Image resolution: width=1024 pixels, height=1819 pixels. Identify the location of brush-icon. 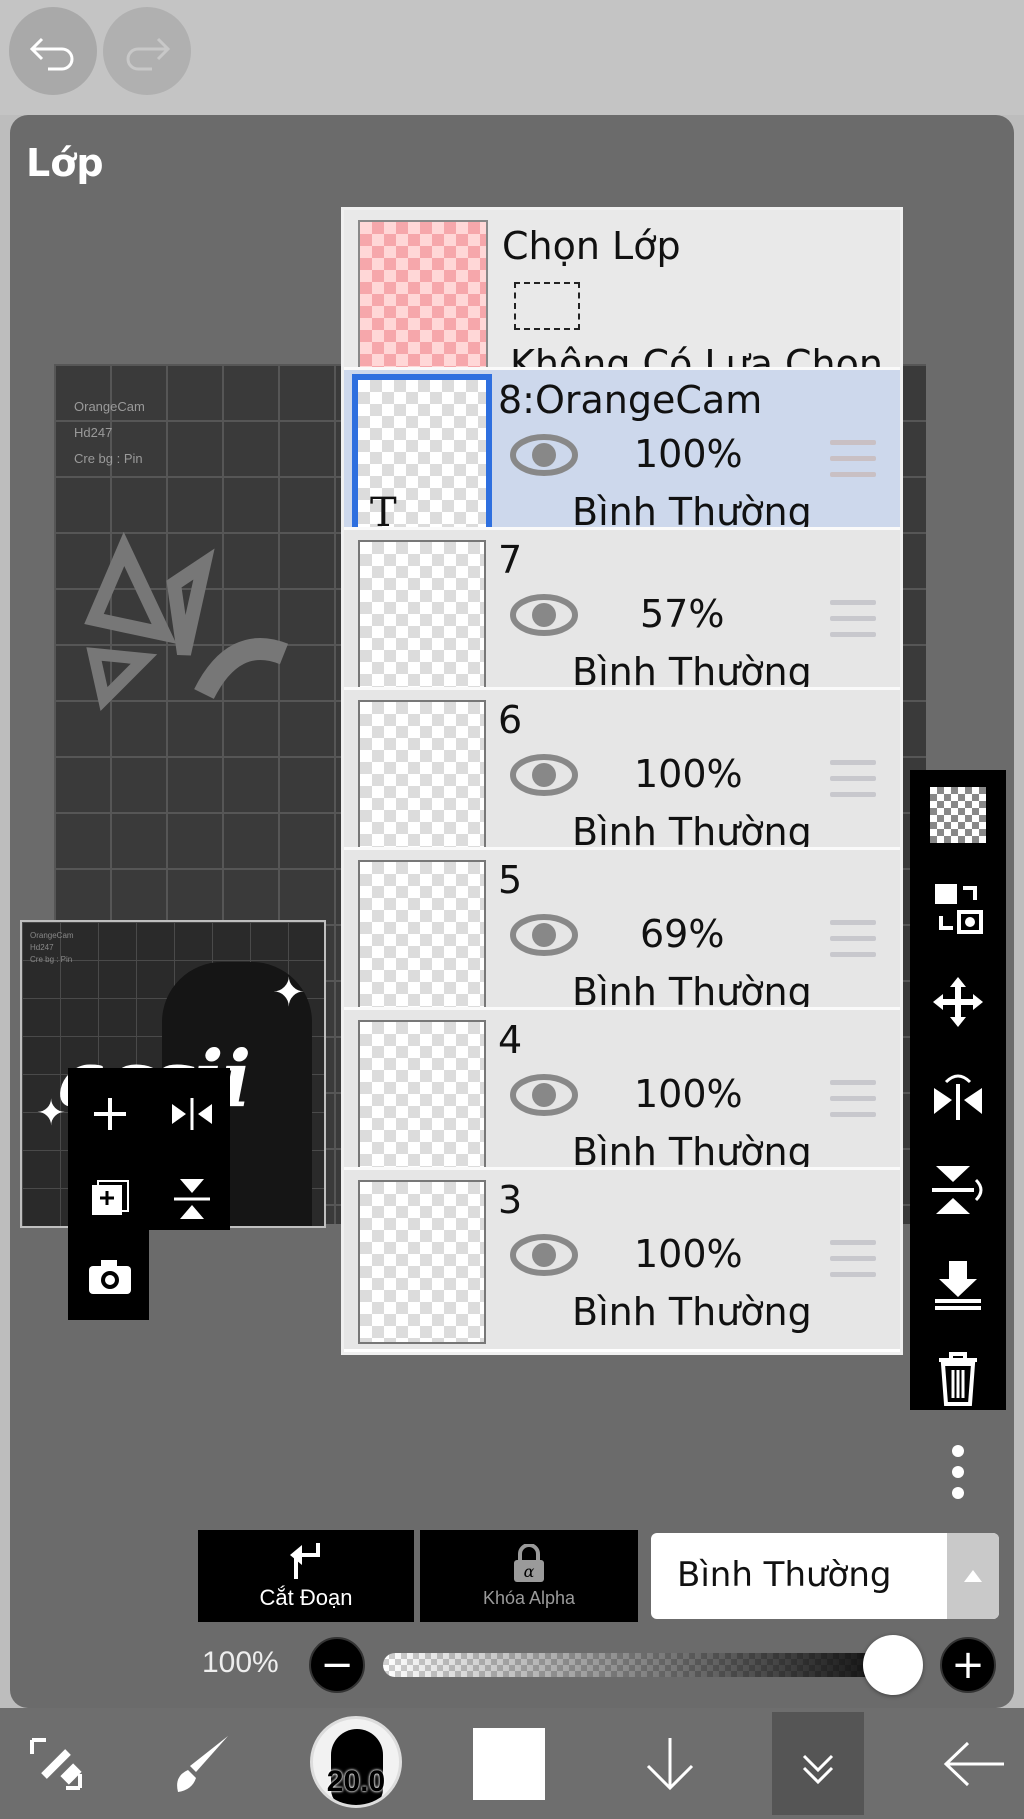
(202, 1763).